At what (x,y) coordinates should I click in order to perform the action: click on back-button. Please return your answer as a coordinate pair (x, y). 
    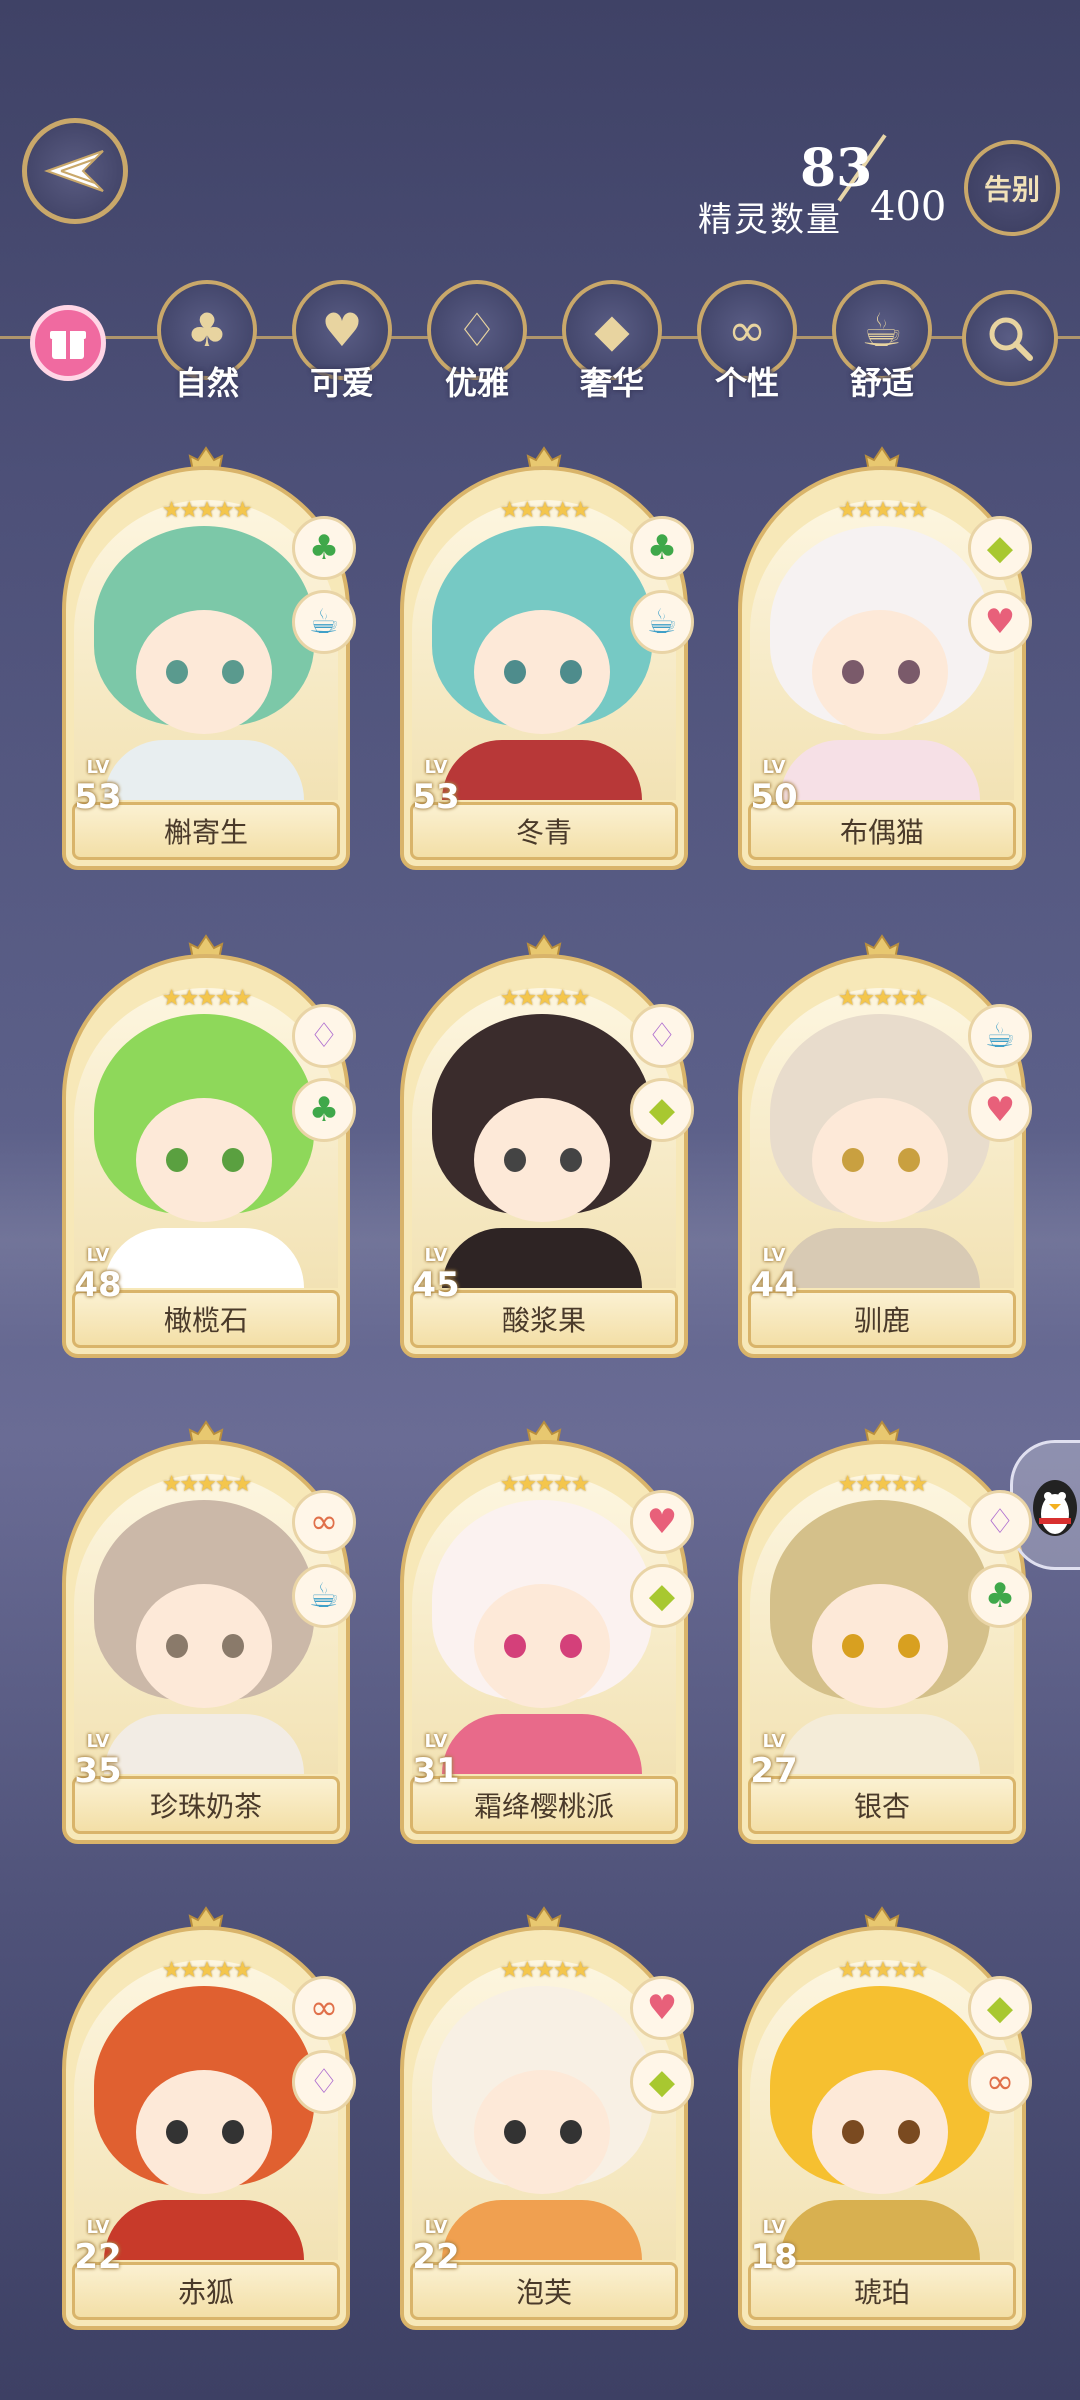
    Looking at the image, I should click on (75, 171).